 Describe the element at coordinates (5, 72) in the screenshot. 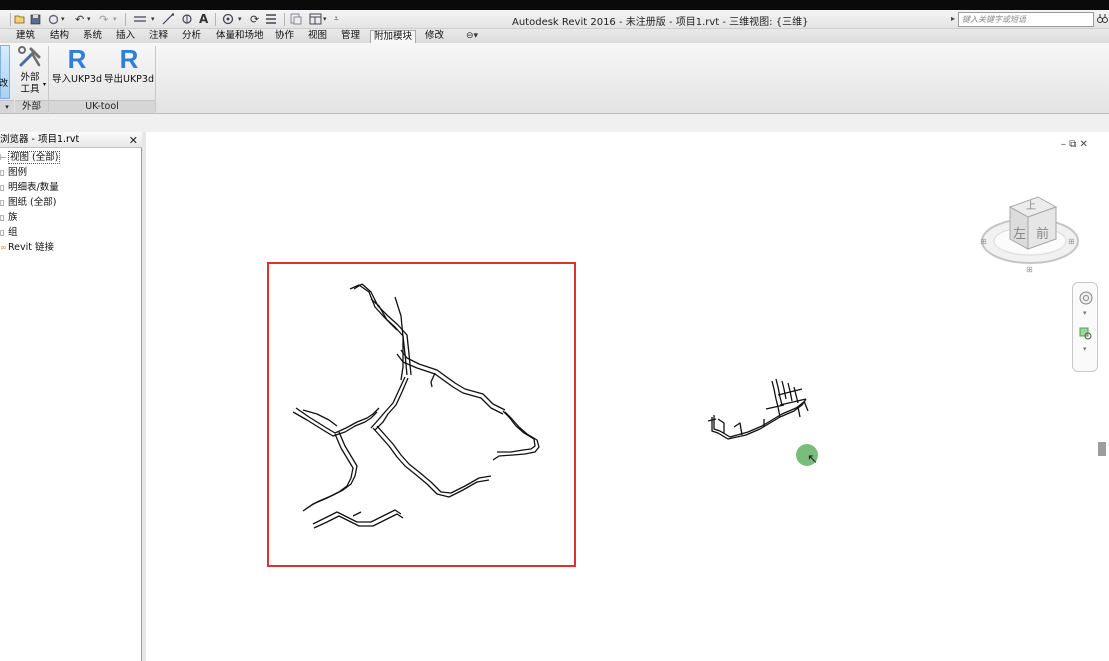

I see `modify-button: 改` at that location.